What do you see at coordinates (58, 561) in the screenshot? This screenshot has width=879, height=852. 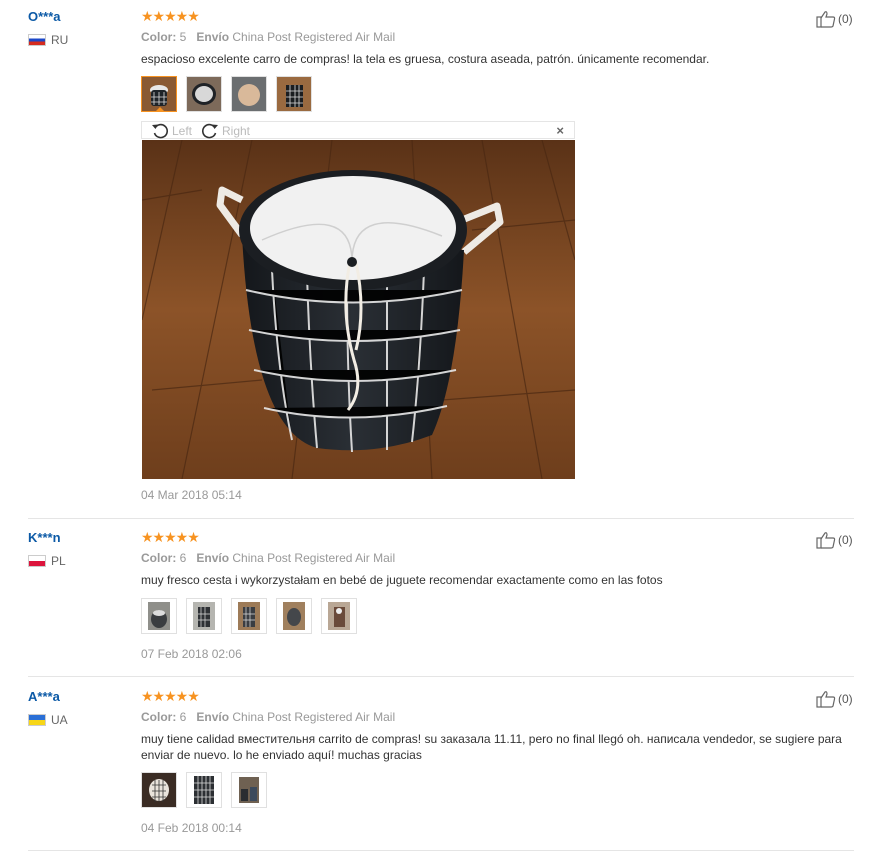 I see `country-code: PL` at bounding box center [58, 561].